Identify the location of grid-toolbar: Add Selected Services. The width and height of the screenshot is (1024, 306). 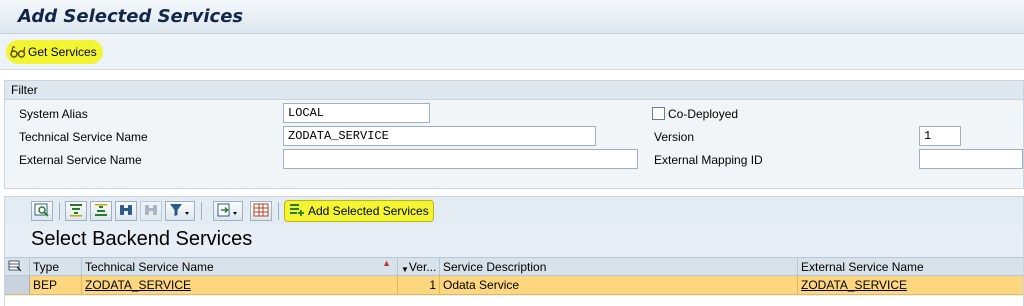
(514, 211).